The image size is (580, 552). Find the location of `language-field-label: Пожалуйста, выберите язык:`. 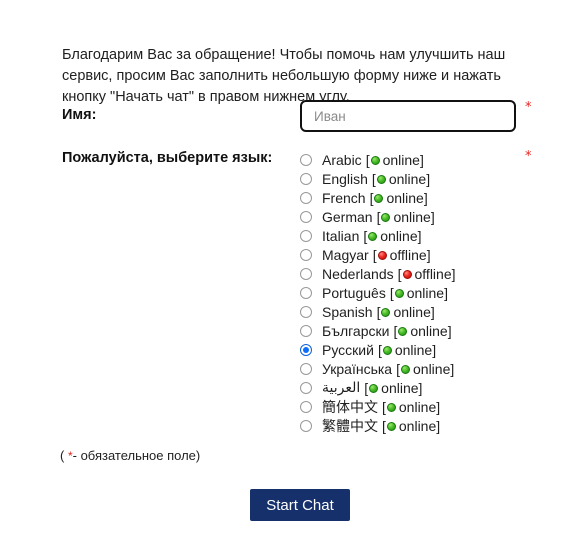

language-field-label: Пожалуйста, выберите язык: is located at coordinates (167, 158).